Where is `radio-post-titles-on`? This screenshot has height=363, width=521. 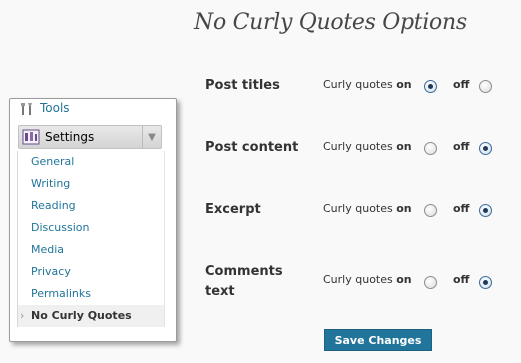
radio-post-titles-on is located at coordinates (430, 86).